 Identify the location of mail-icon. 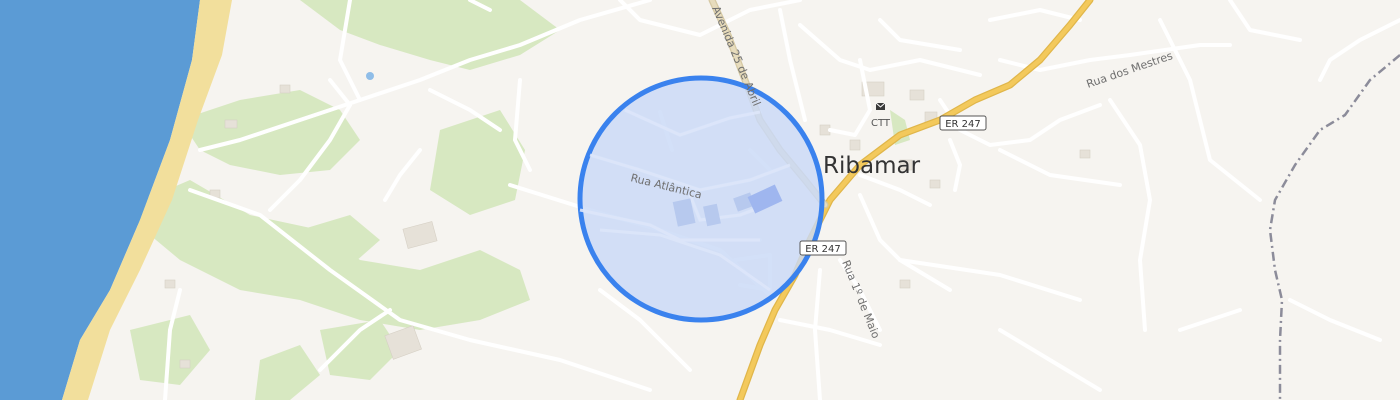
(880, 106).